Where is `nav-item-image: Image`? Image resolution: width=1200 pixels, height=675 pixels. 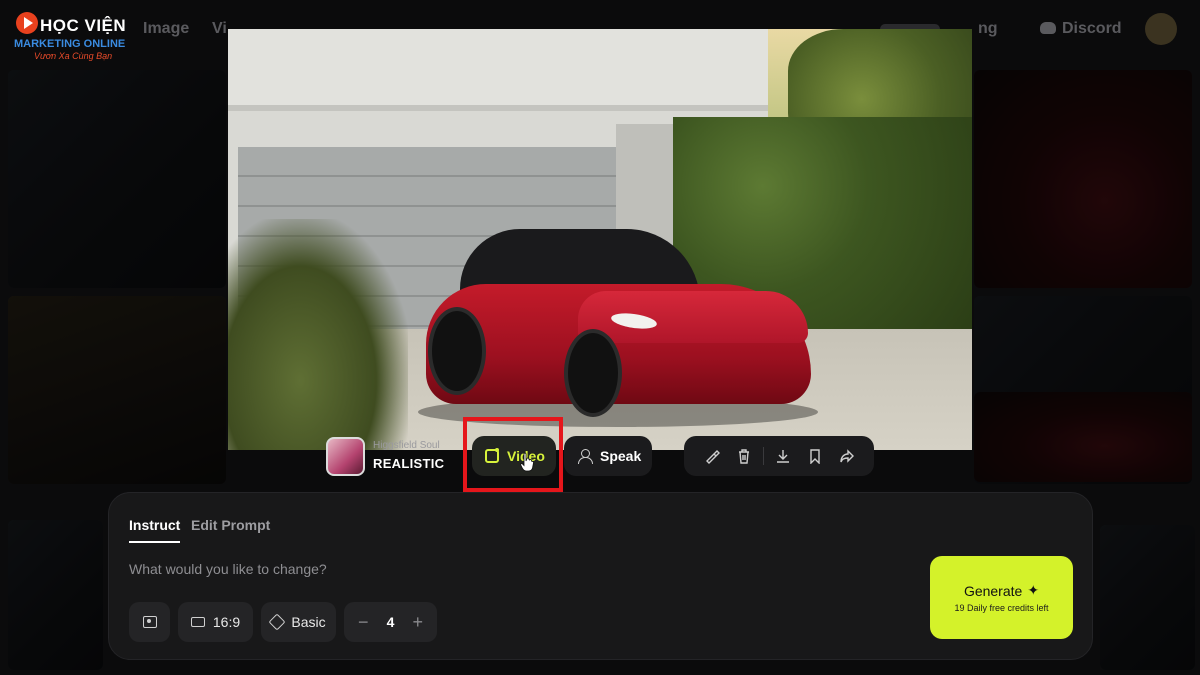
nav-item-image: Image is located at coordinates (166, 29).